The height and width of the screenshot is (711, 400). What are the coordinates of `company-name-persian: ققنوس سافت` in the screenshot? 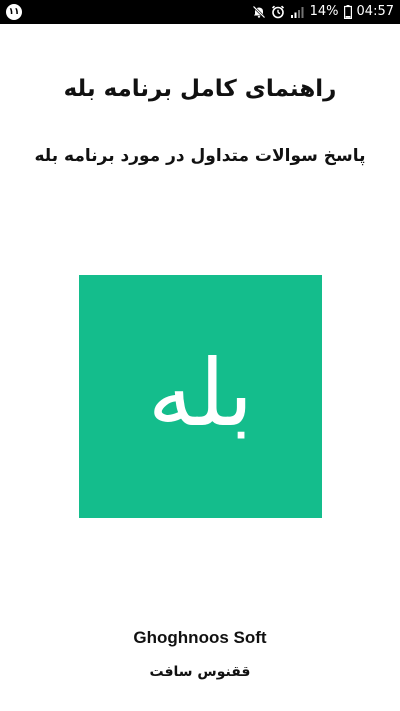 It's located at (200, 672).